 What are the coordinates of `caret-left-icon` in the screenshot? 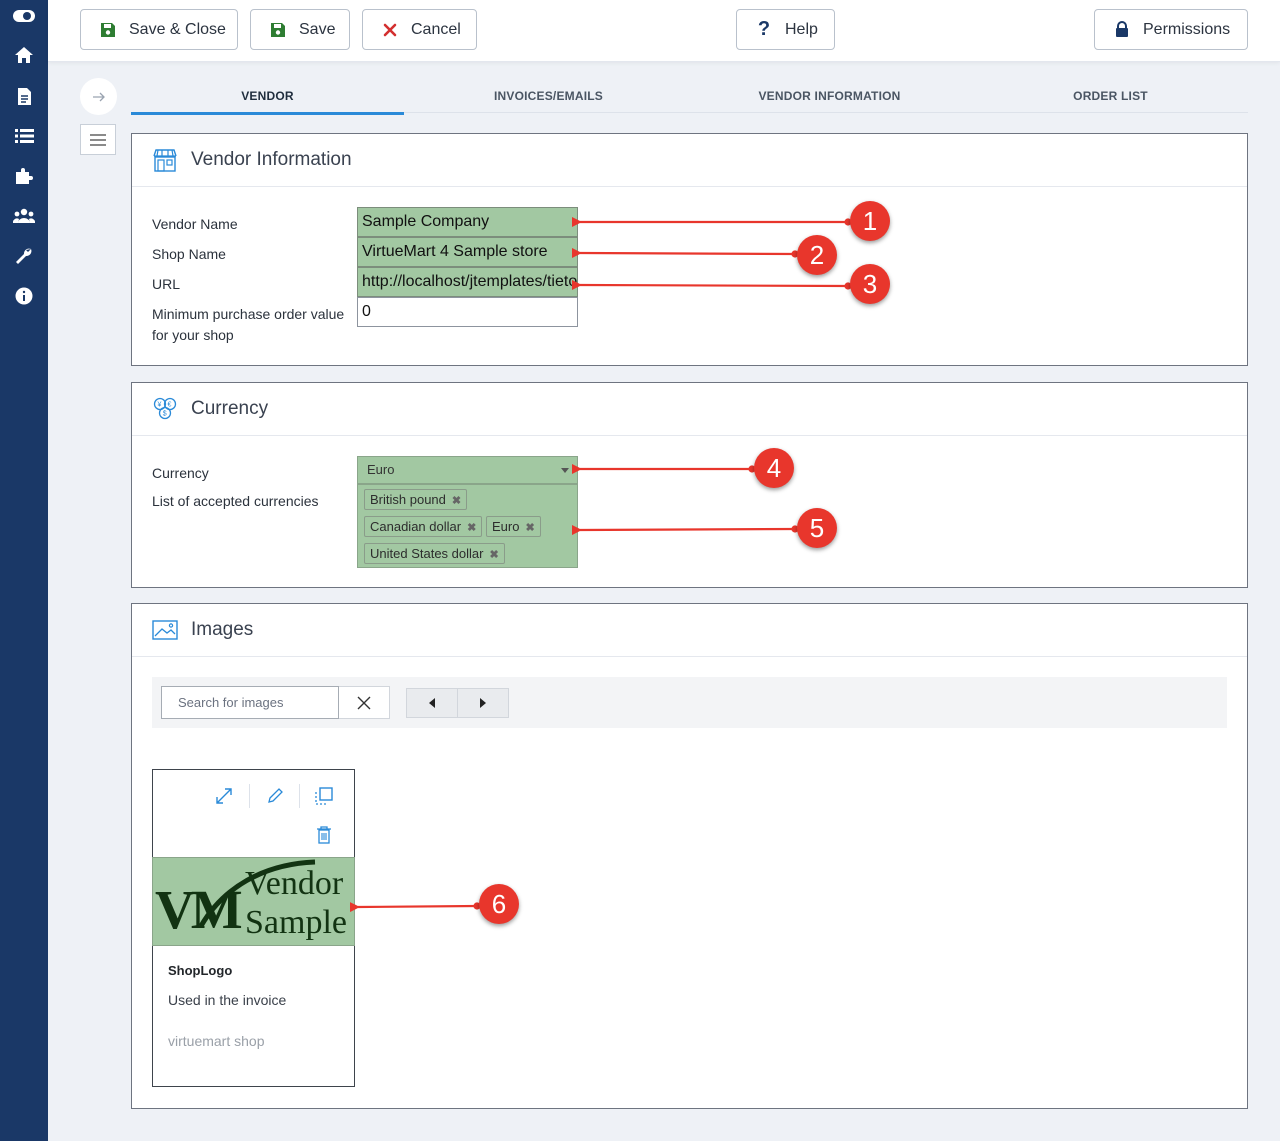 It's located at (432, 703).